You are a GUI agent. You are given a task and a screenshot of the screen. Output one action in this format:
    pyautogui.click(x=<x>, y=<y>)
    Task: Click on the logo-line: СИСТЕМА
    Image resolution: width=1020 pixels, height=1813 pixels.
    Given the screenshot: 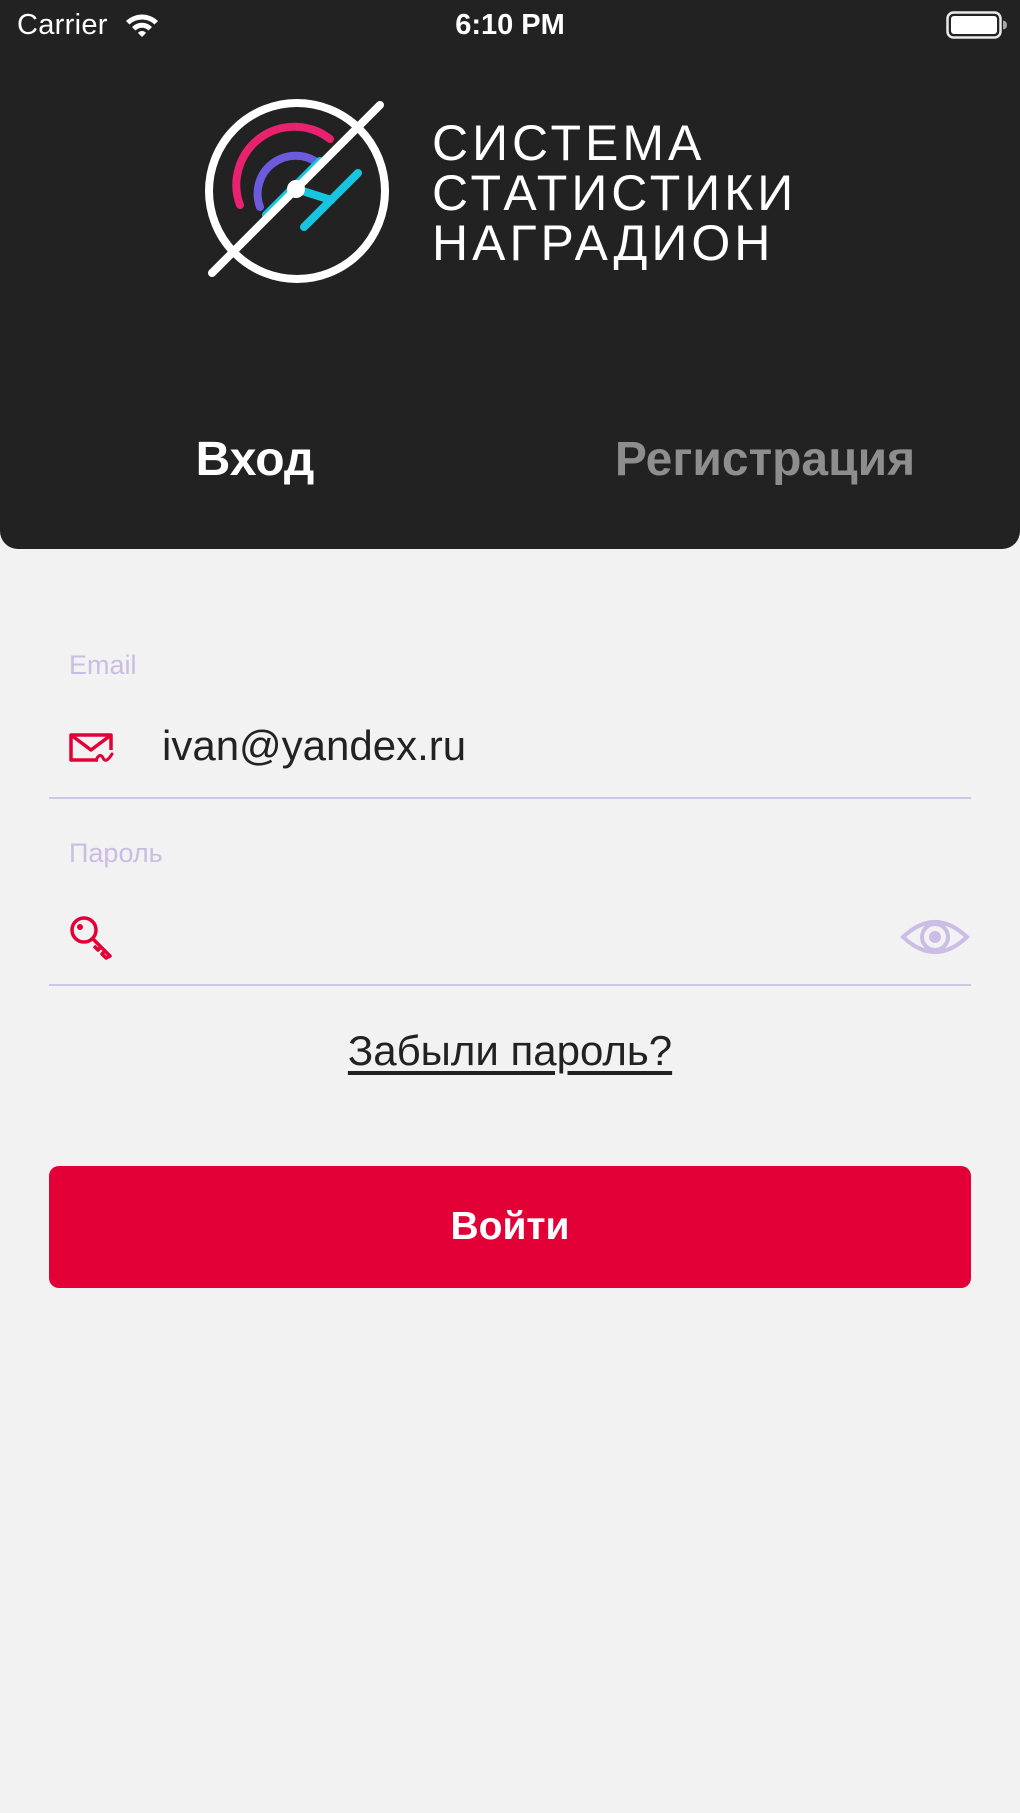 What is the action you would take?
    pyautogui.click(x=569, y=143)
    